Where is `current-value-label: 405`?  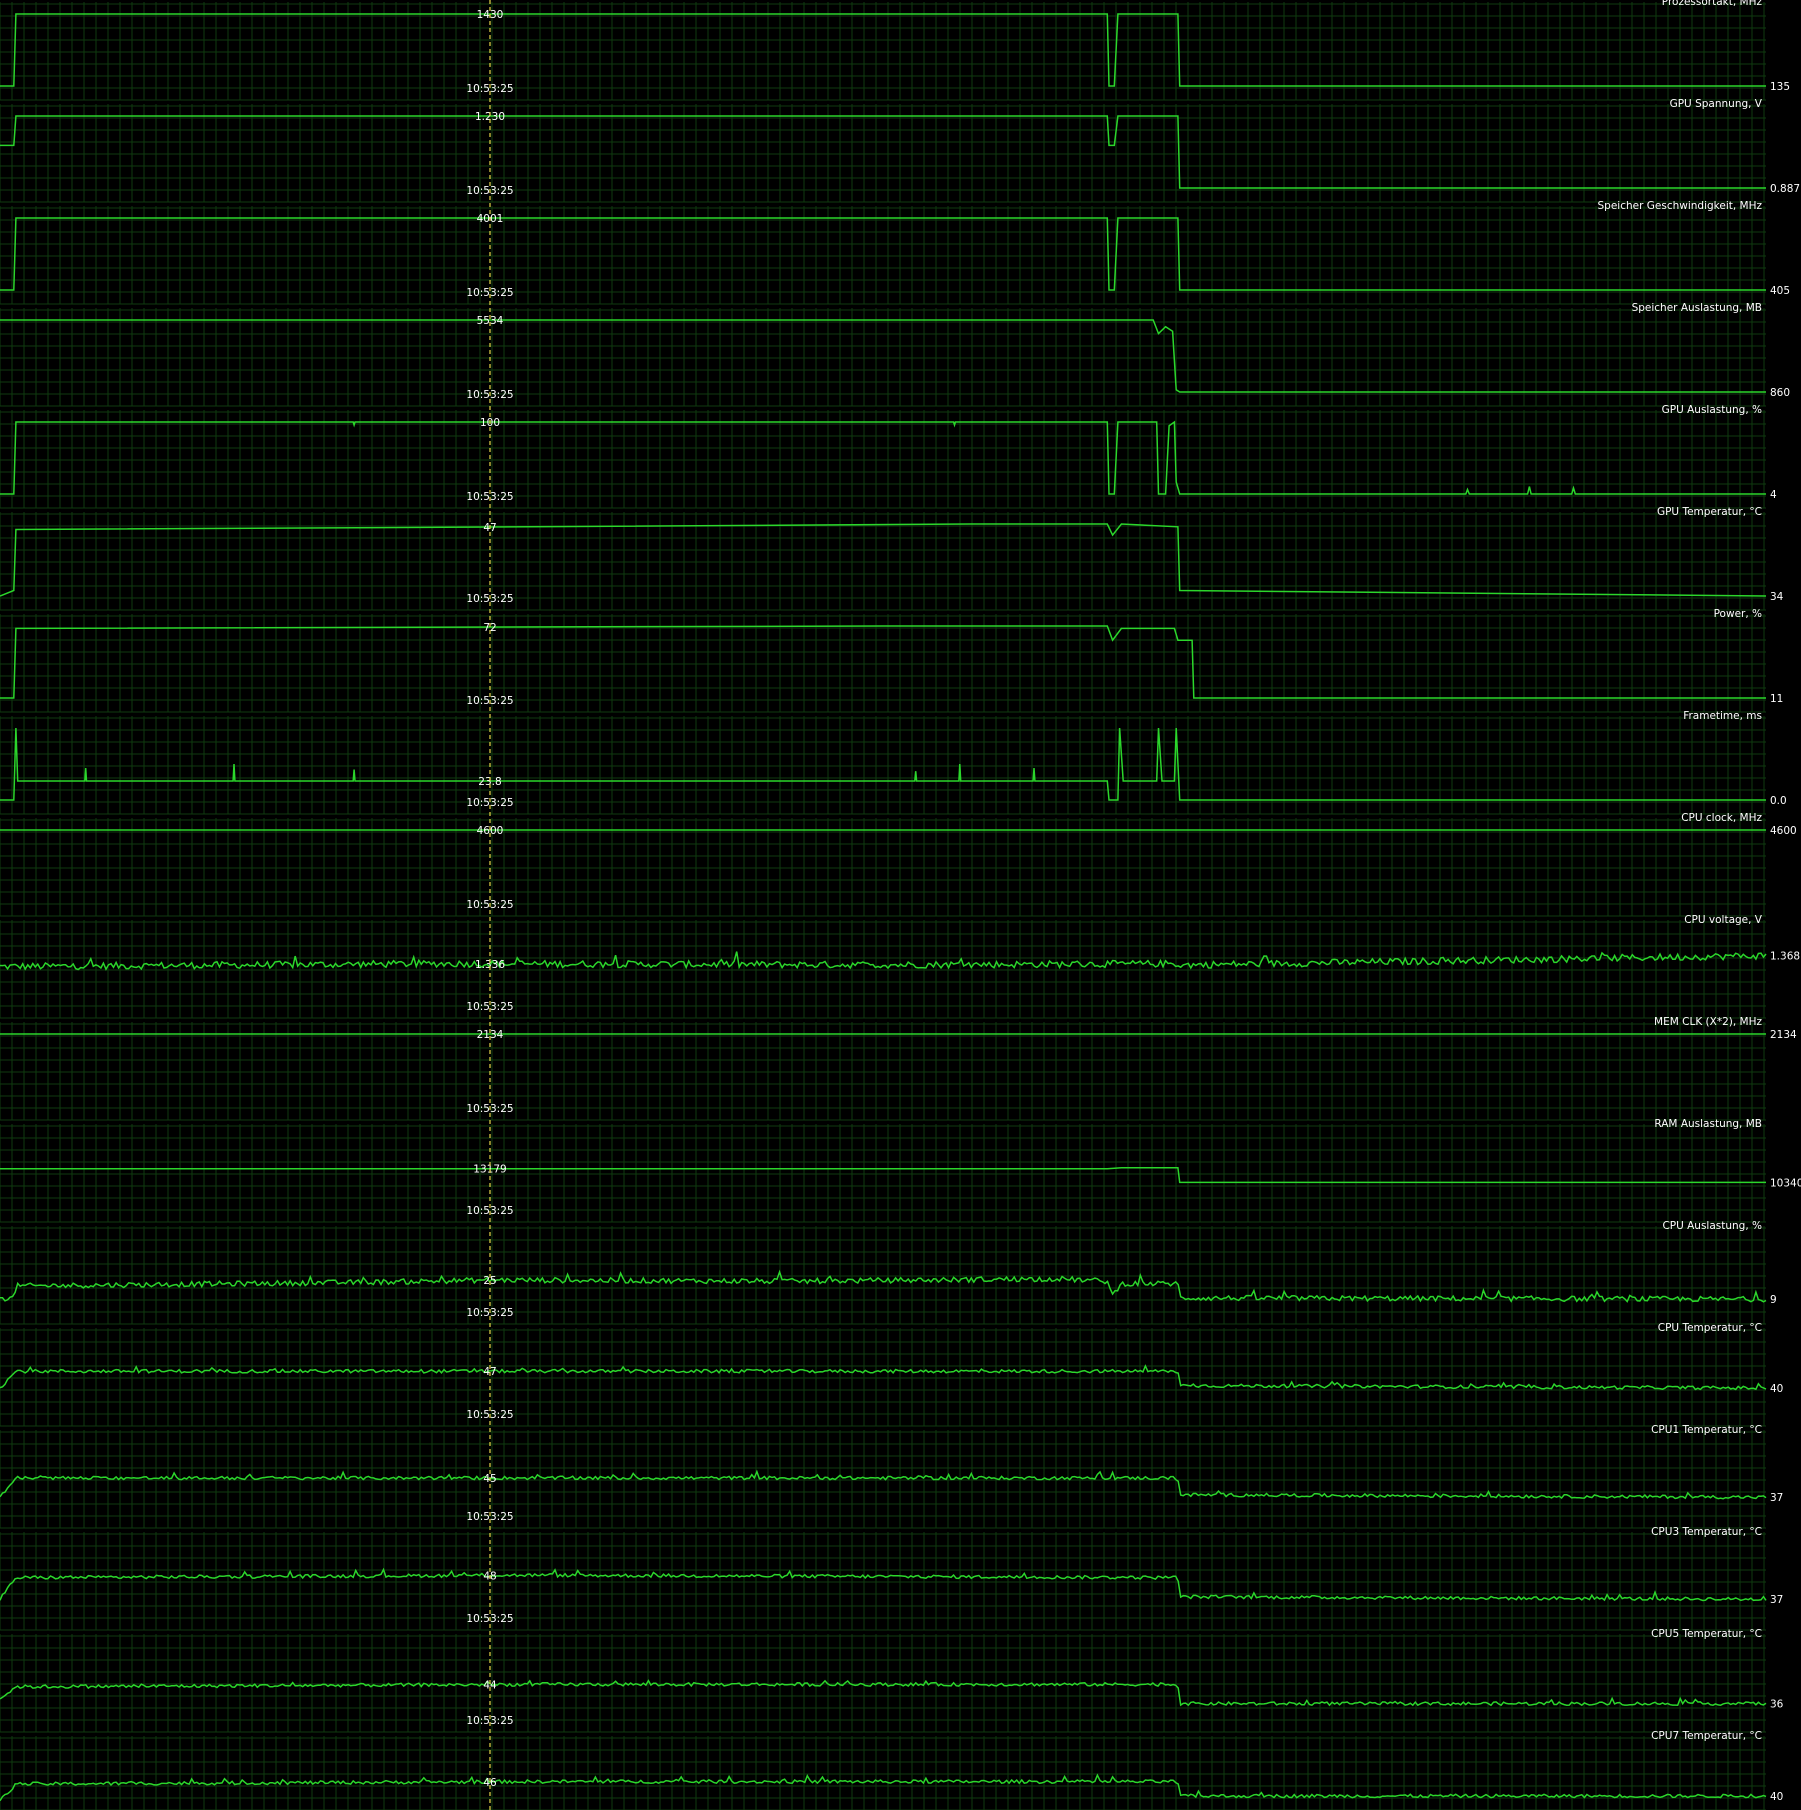
current-value-label: 405 is located at coordinates (1780, 291).